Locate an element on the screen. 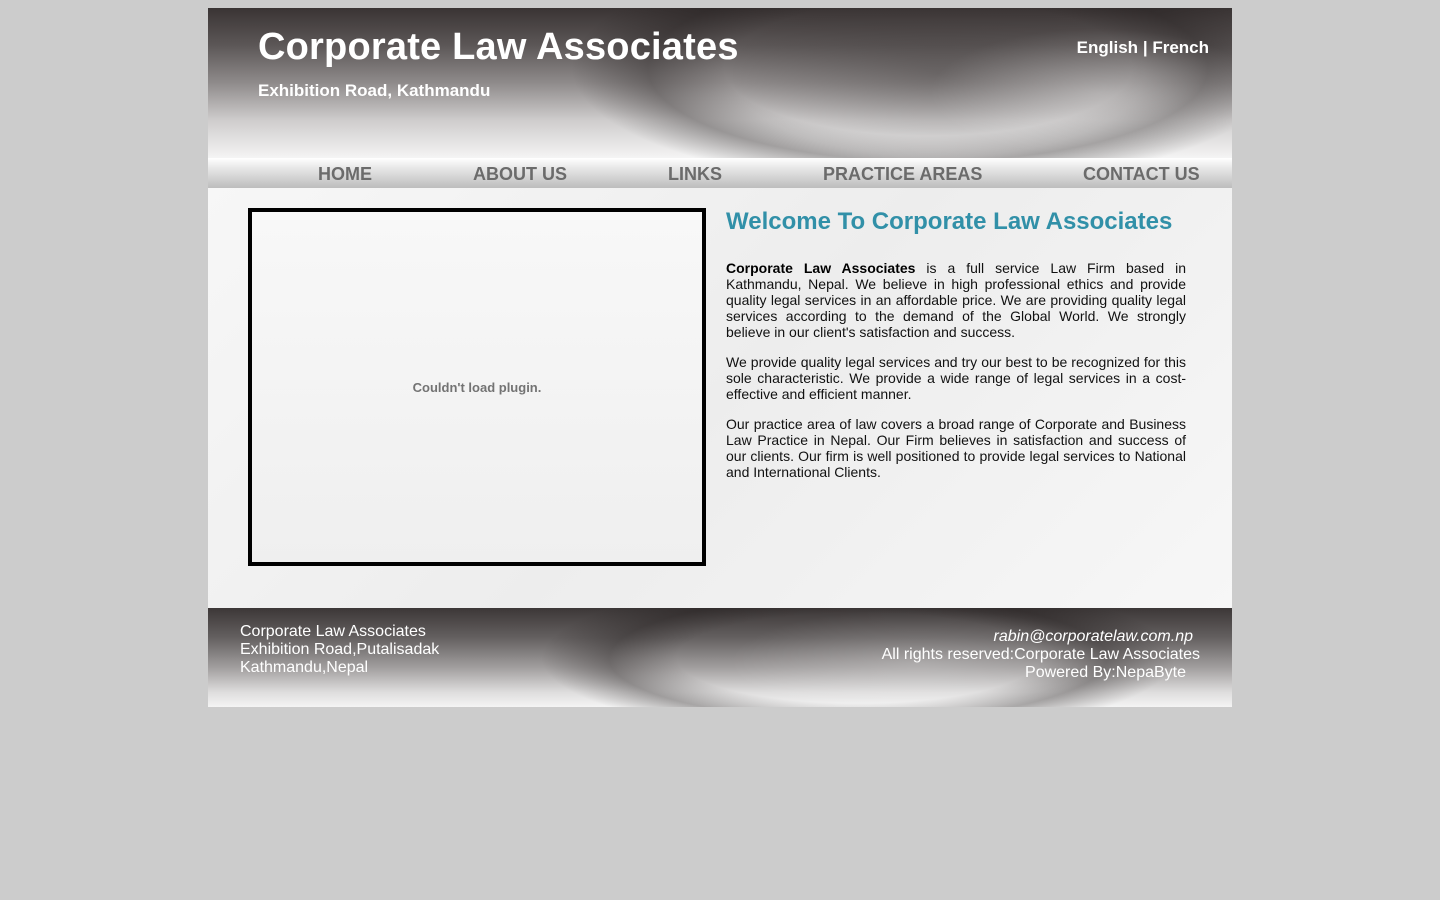  powered-by-label: Powered By: is located at coordinates (1070, 672).